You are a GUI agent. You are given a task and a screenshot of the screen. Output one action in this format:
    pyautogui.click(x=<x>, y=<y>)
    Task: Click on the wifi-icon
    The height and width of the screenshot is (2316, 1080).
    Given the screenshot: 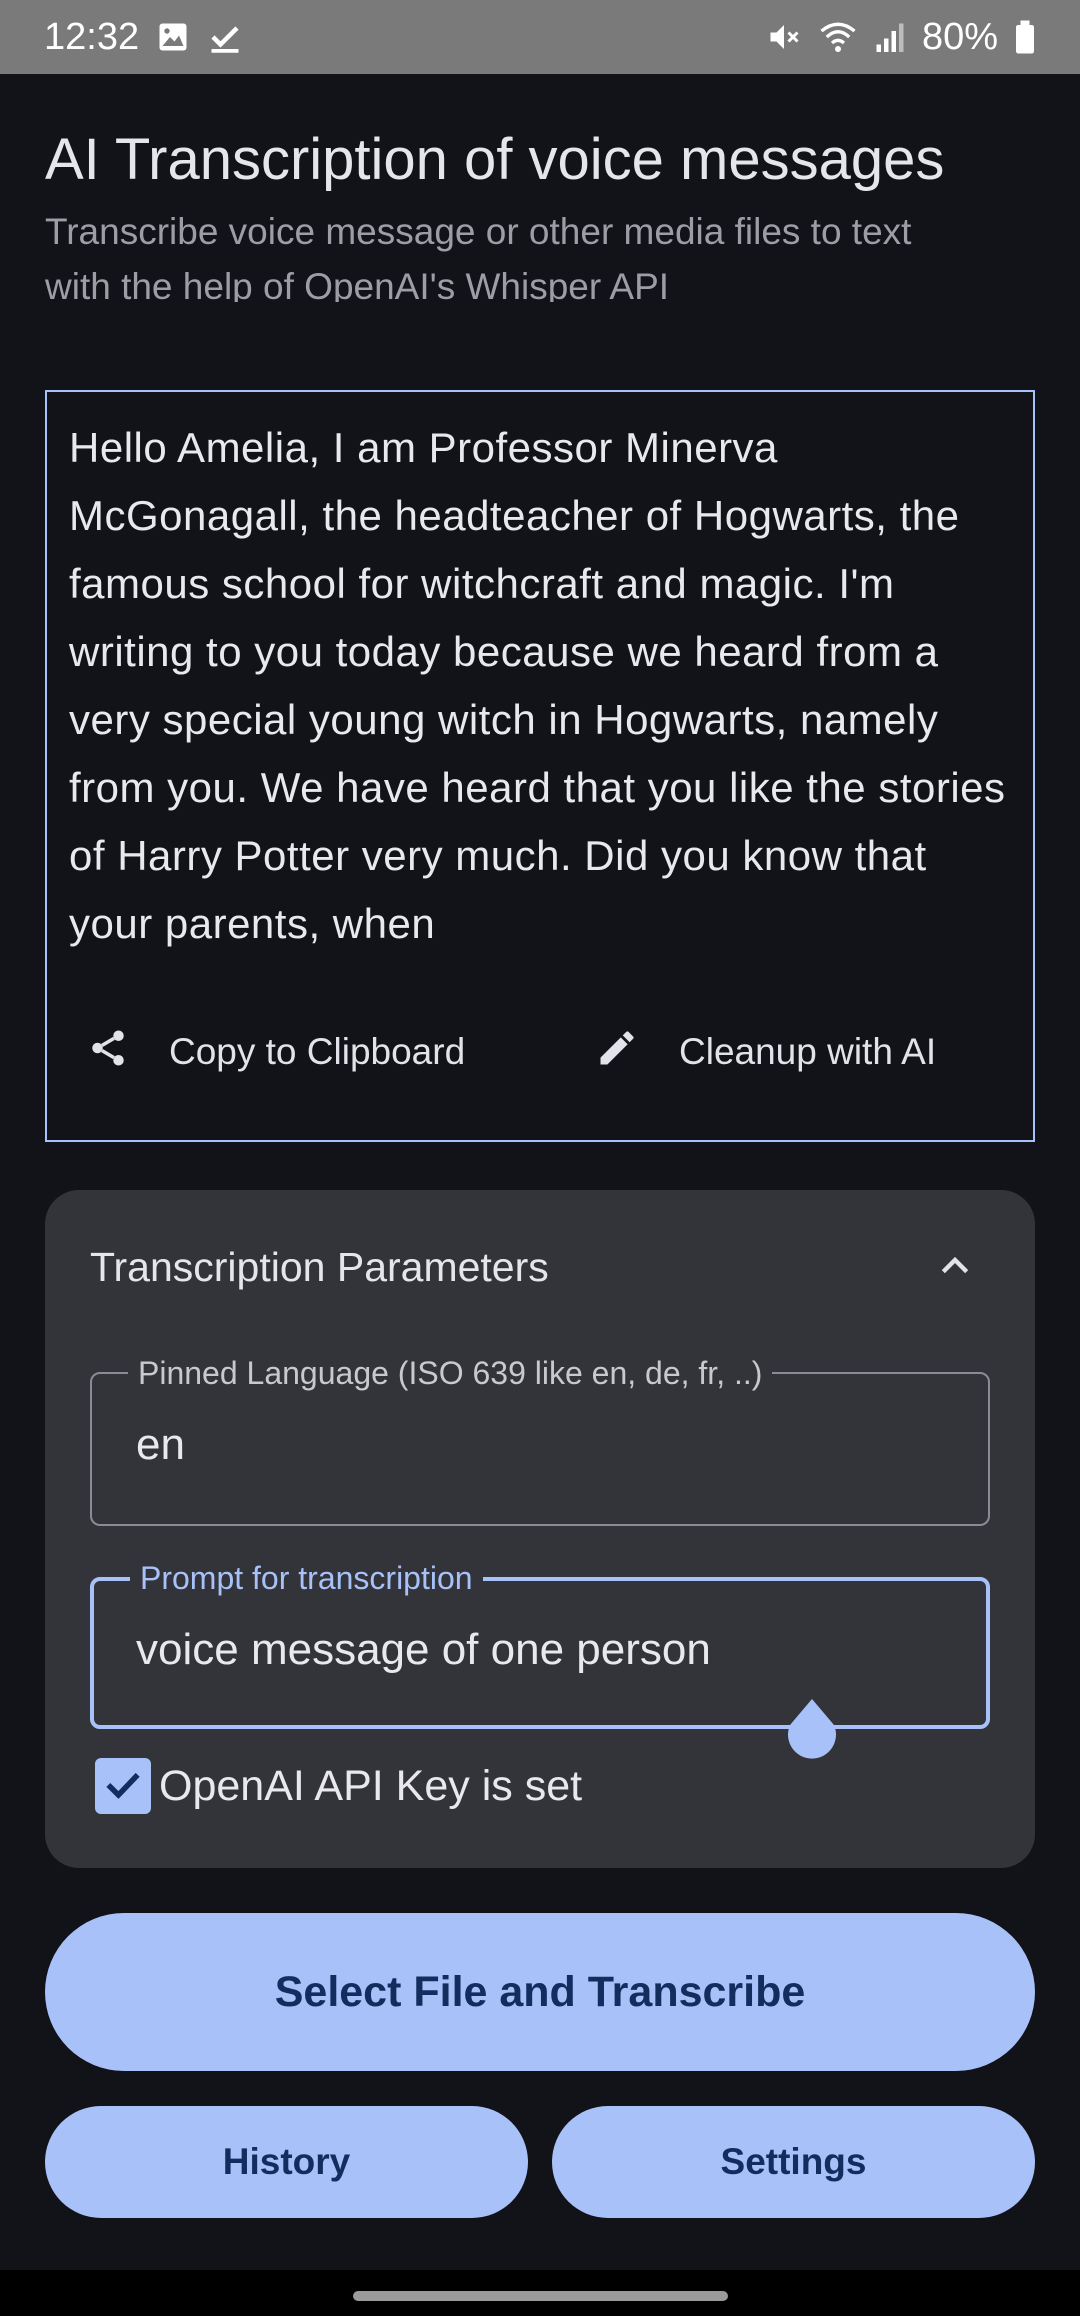 What is the action you would take?
    pyautogui.click(x=838, y=37)
    